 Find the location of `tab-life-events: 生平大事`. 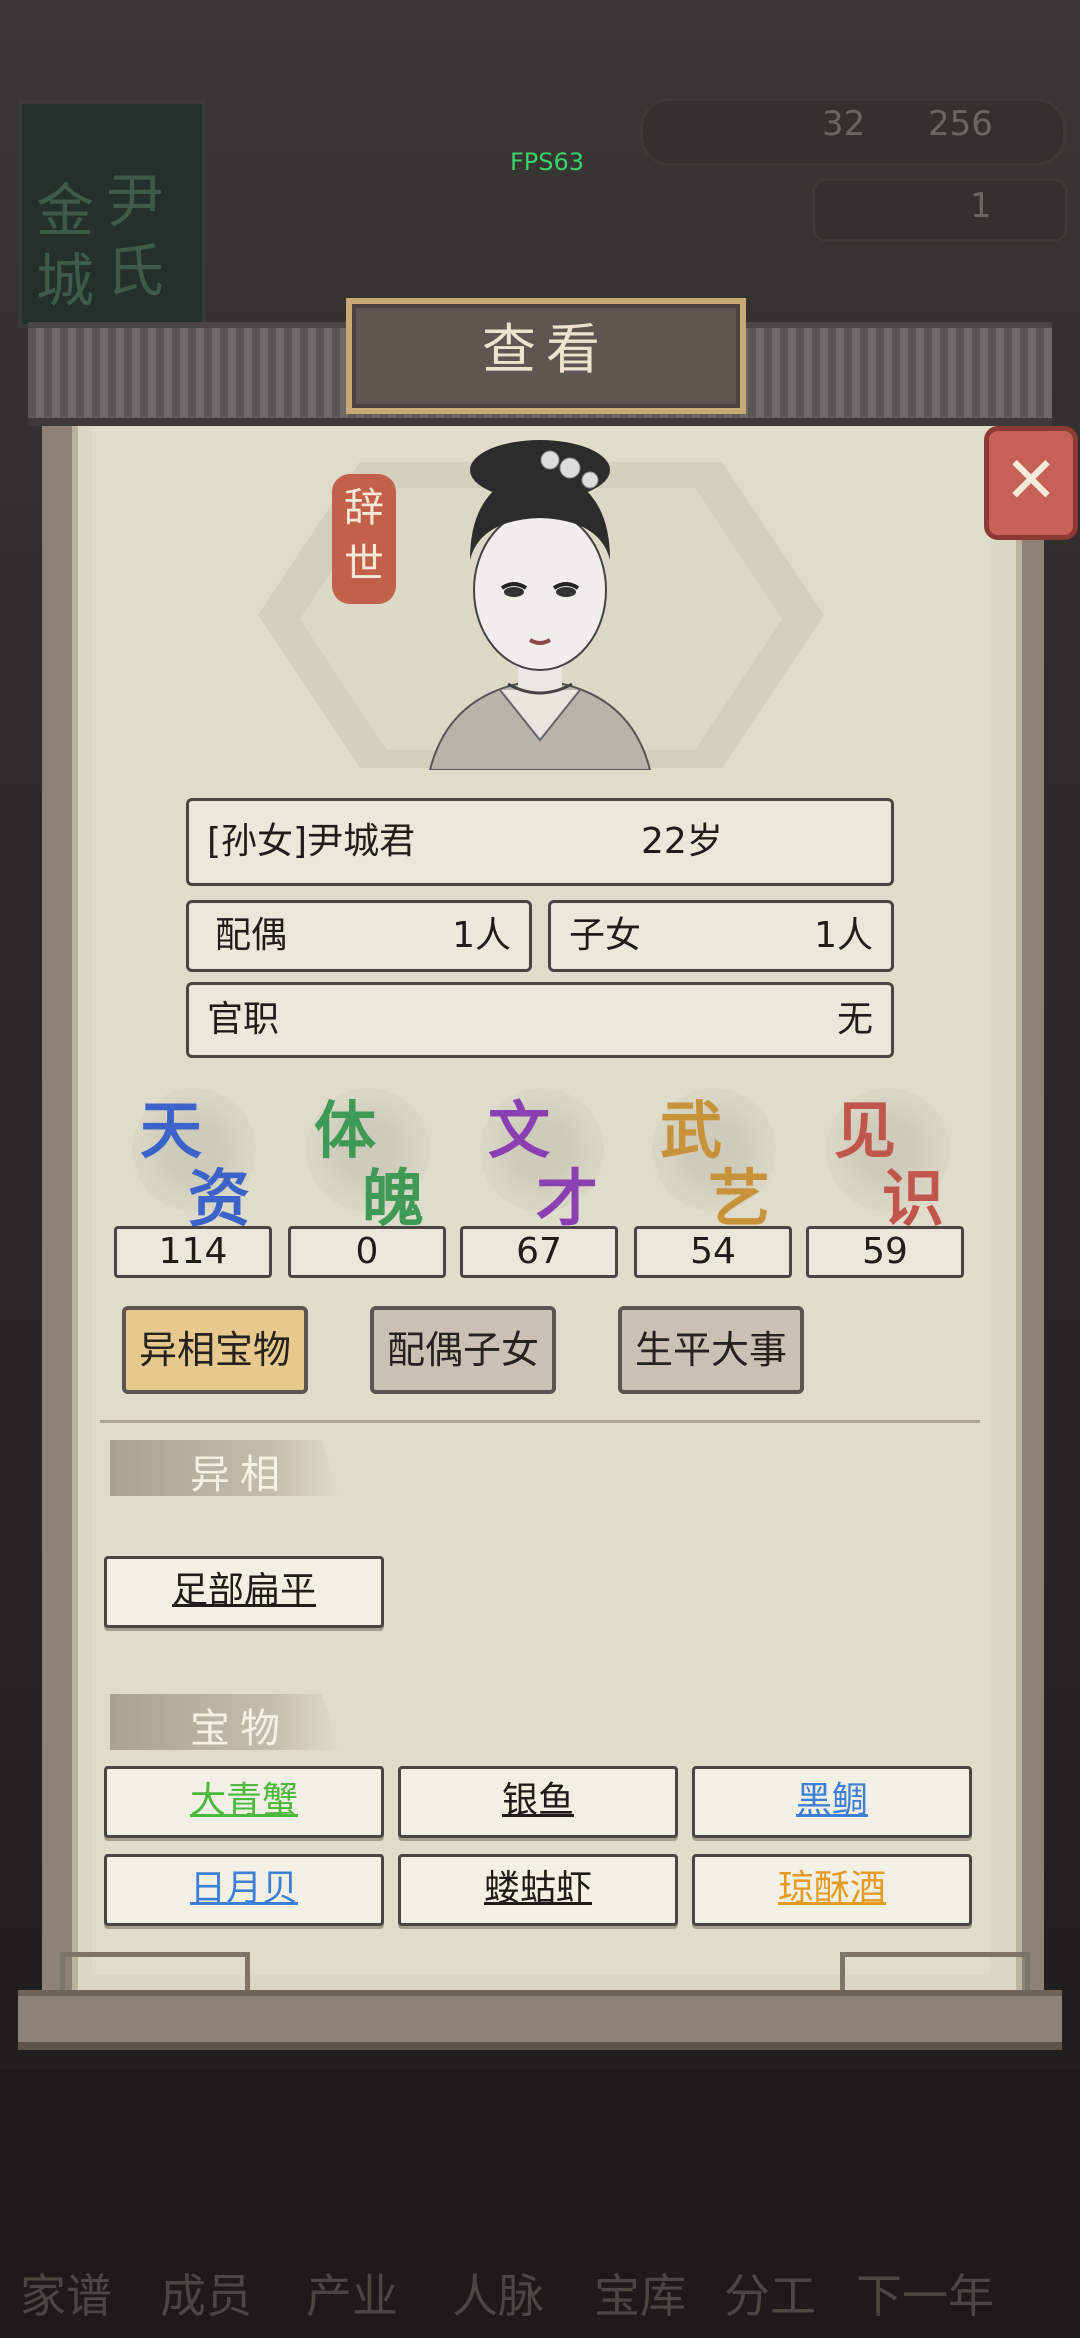

tab-life-events: 生平大事 is located at coordinates (711, 1350).